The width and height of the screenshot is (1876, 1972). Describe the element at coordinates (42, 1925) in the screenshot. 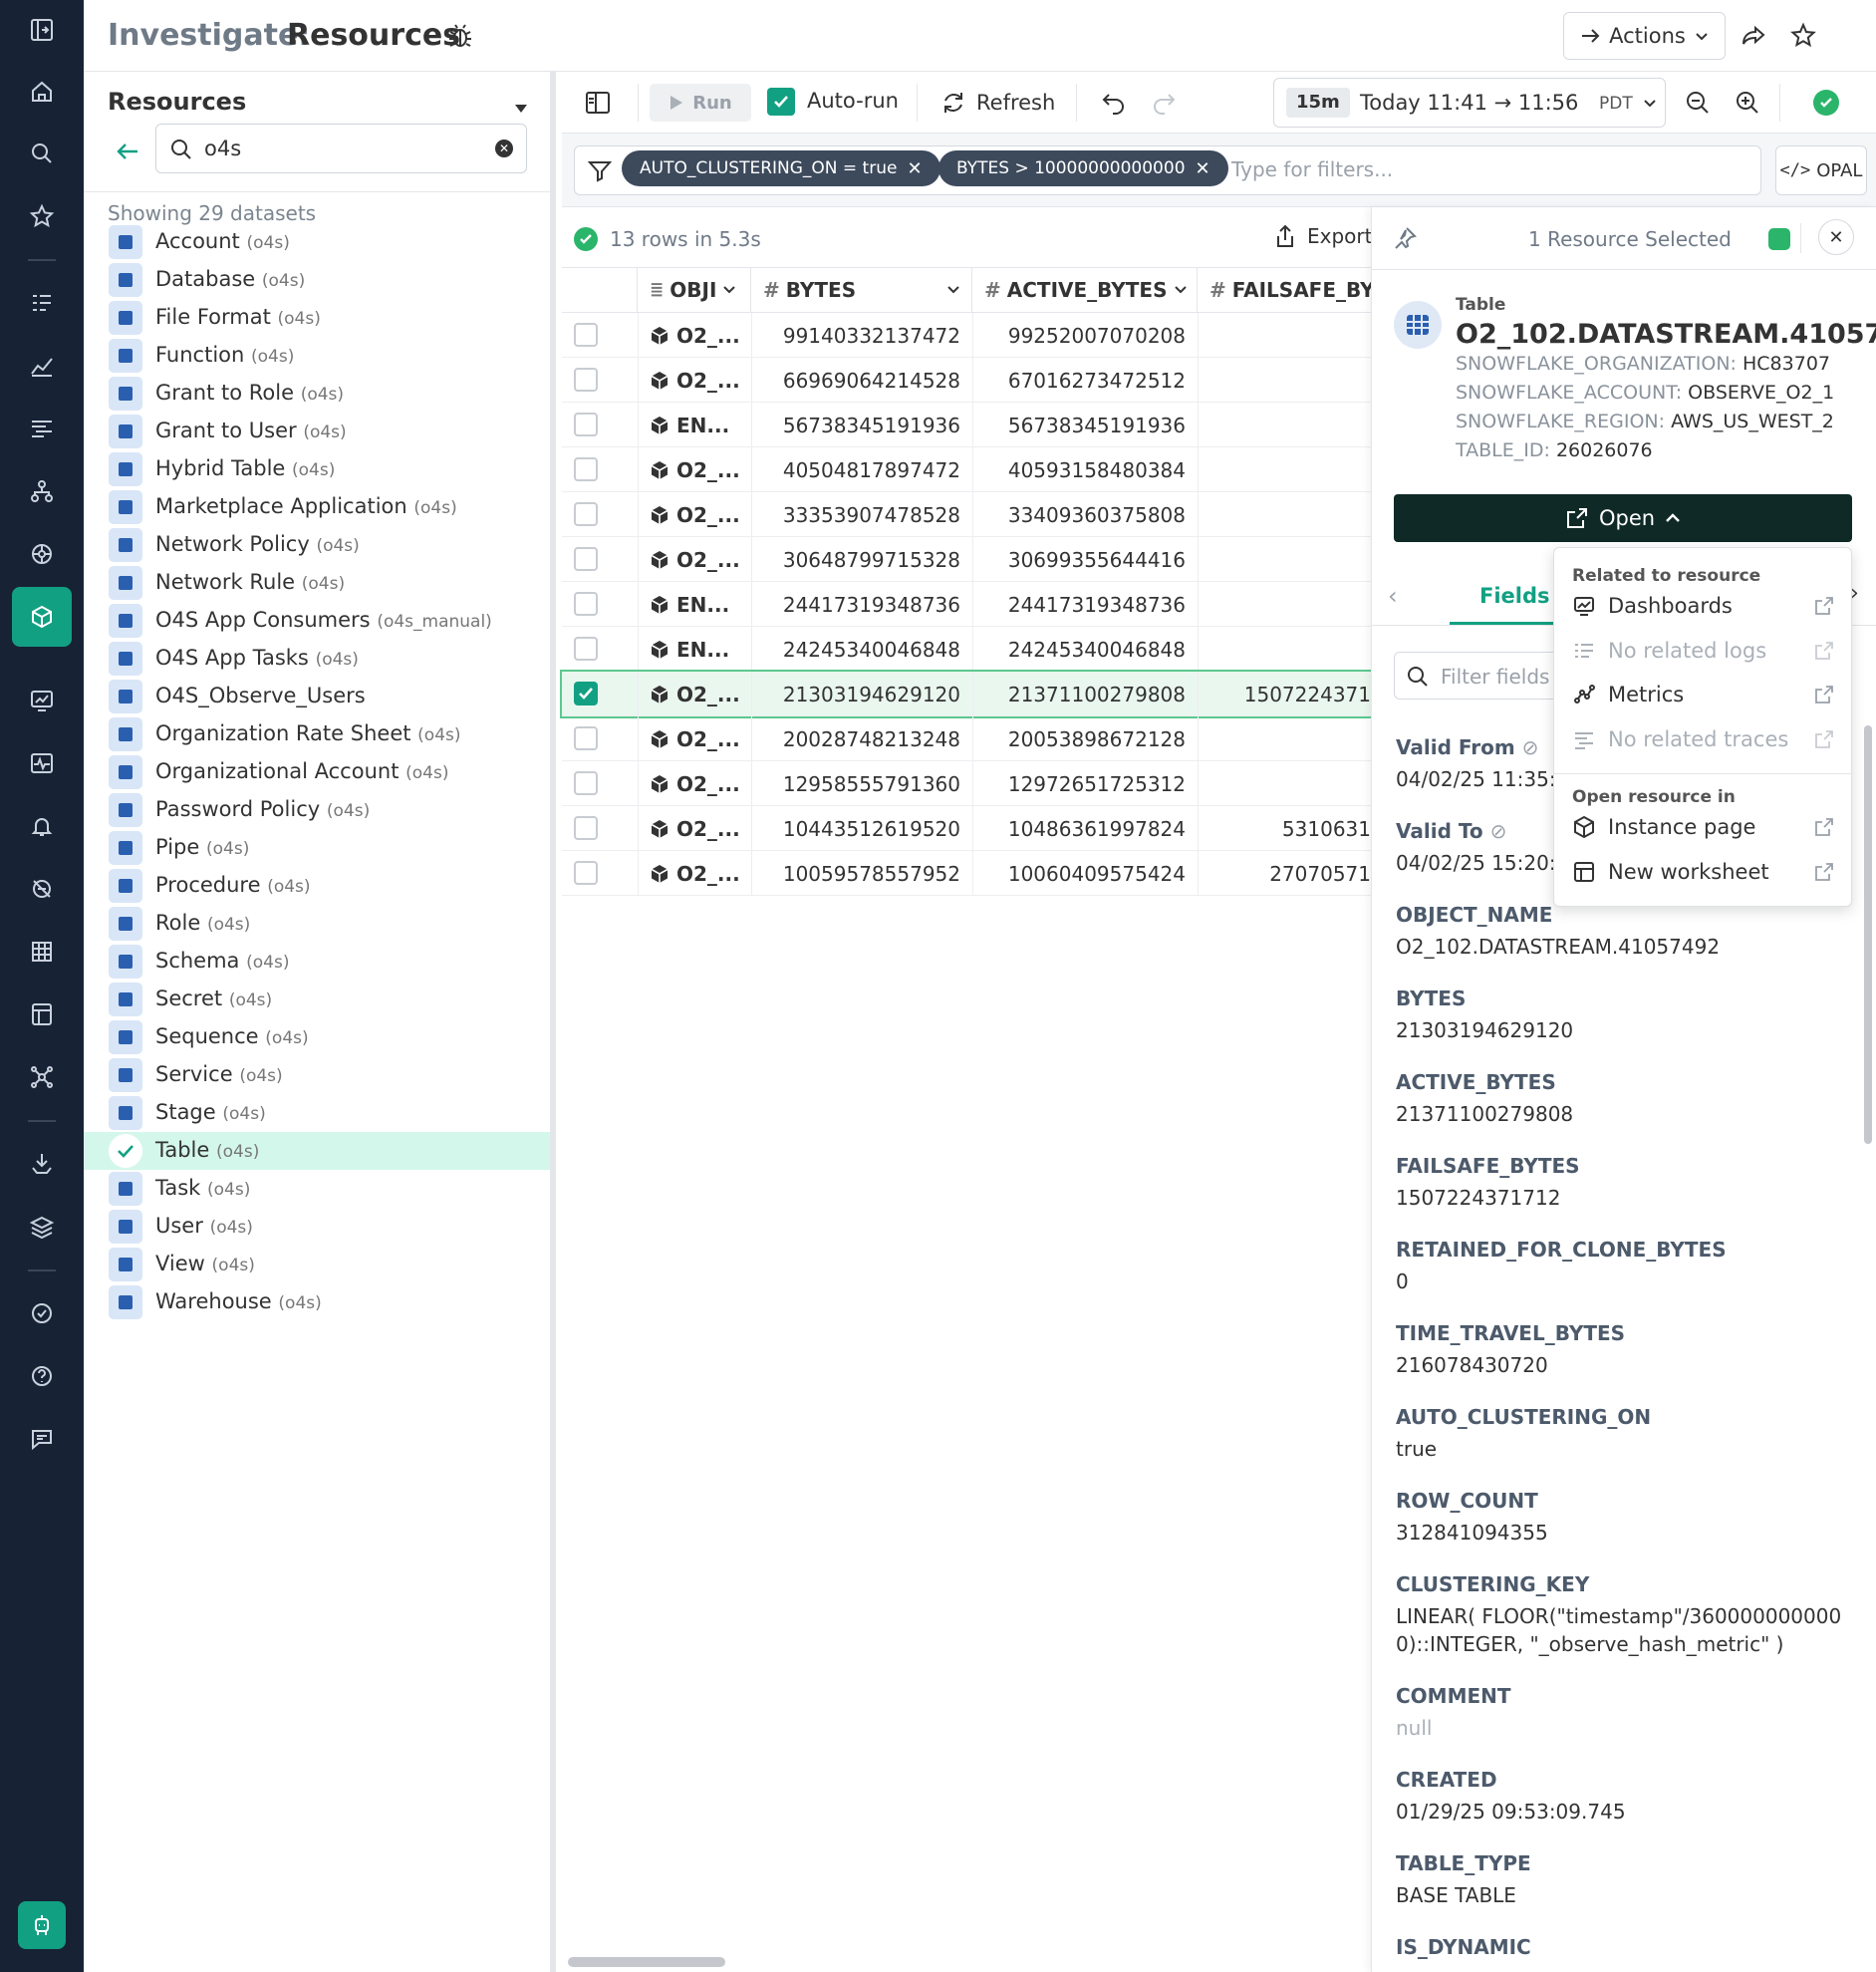

I see `user-avatar-icon` at that location.